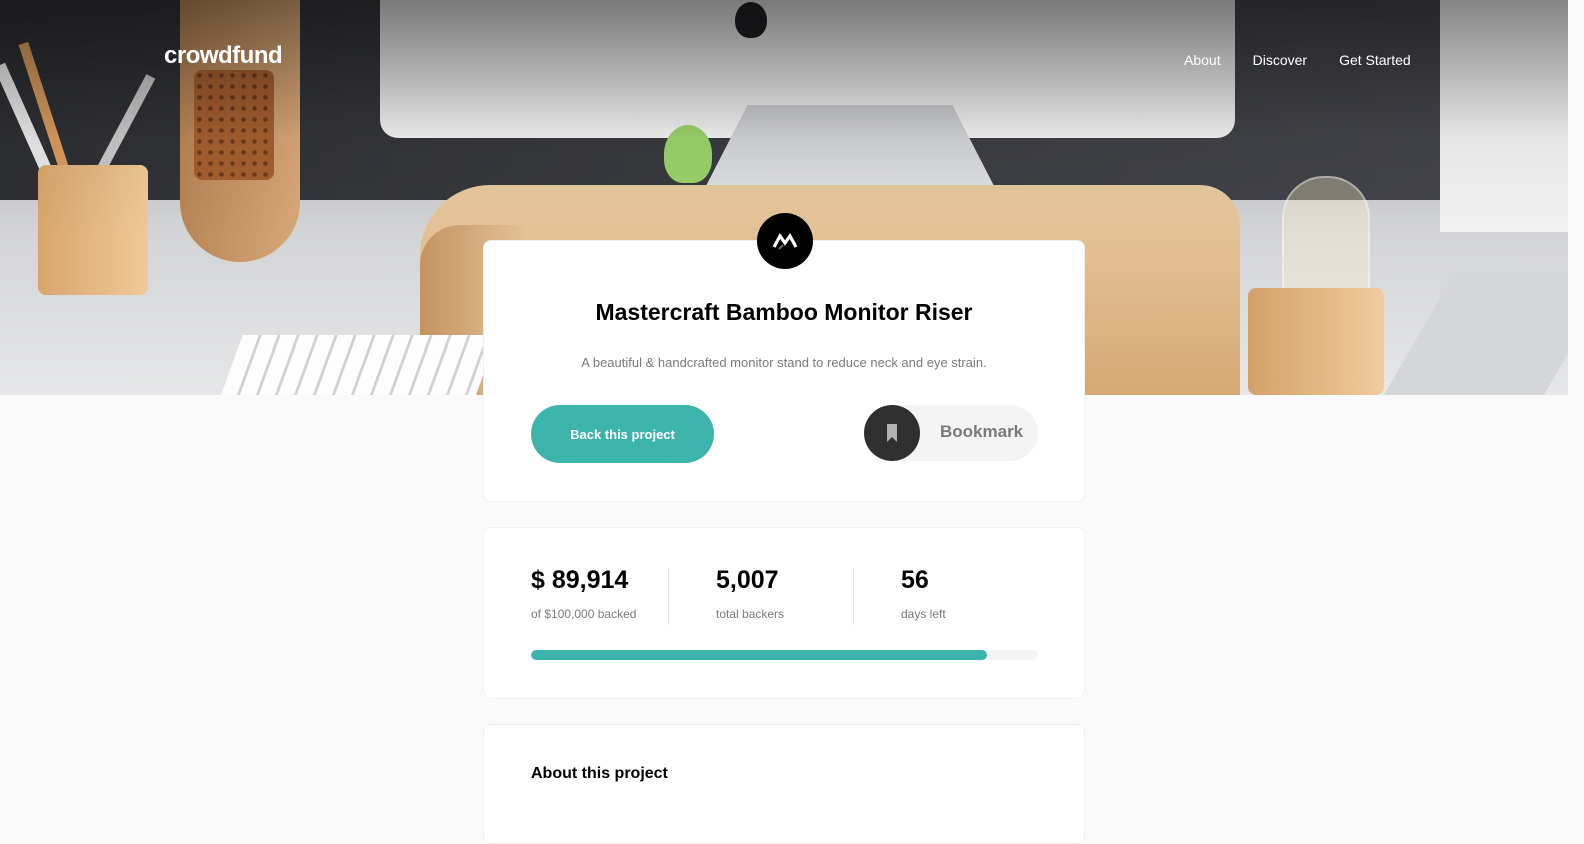  What do you see at coordinates (580, 580) in the screenshot?
I see `backed-amount: $ 89,914` at bounding box center [580, 580].